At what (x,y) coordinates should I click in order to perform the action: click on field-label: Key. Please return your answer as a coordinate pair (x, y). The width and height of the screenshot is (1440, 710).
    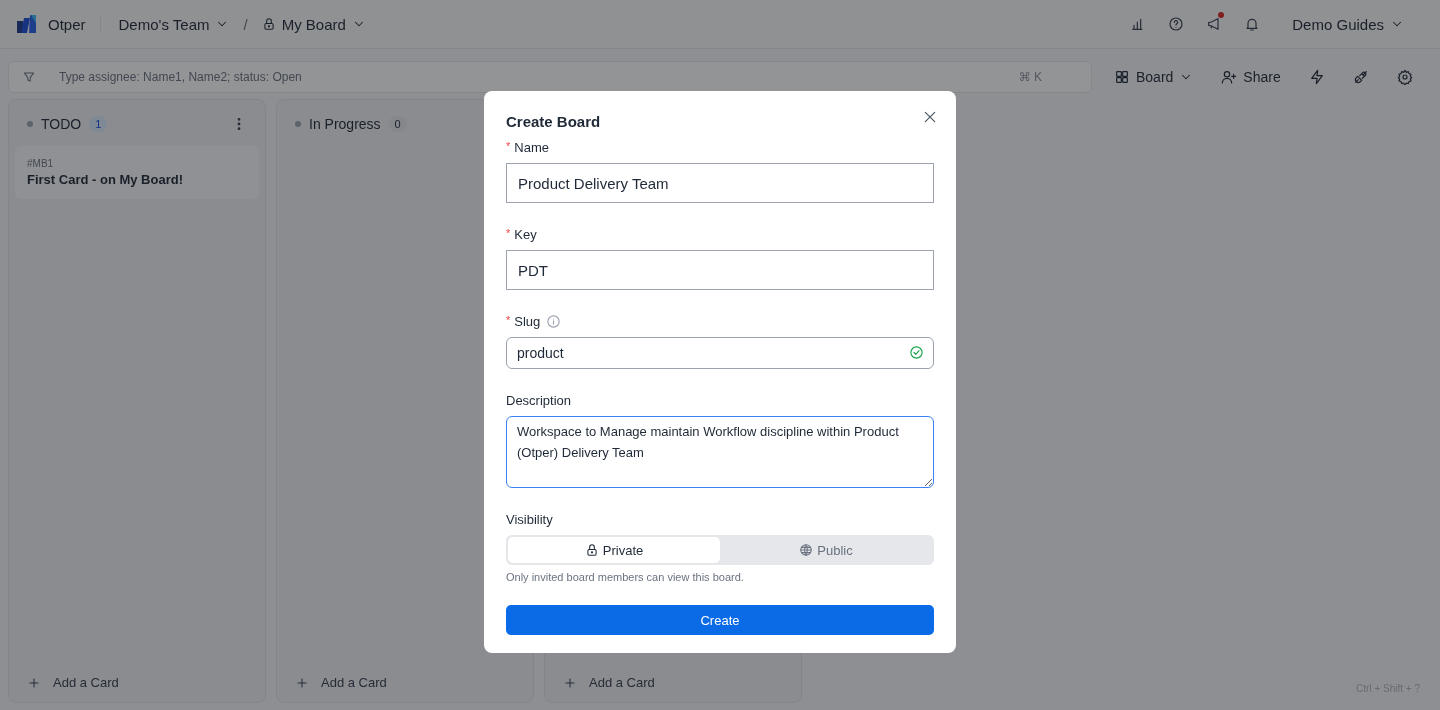
    Looking at the image, I should click on (525, 234).